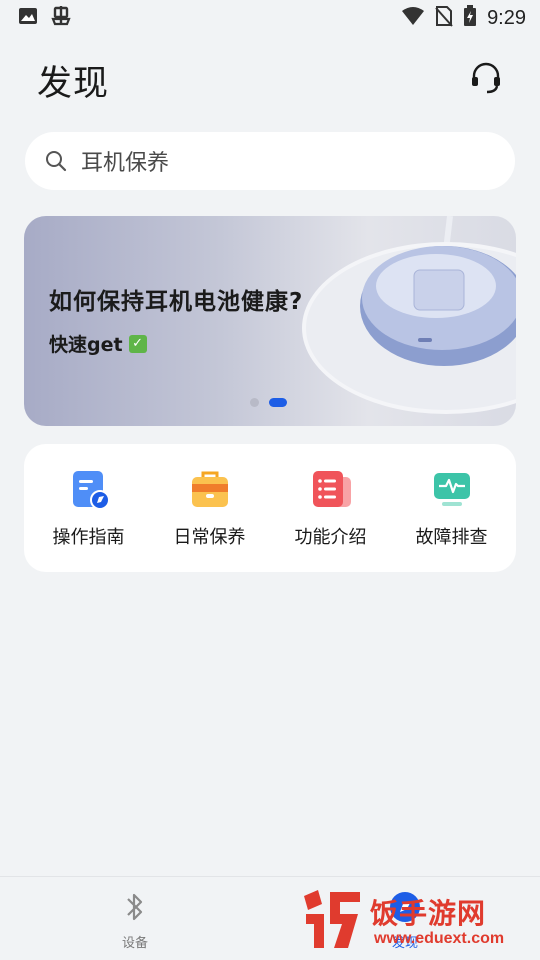  What do you see at coordinates (444, 18) in the screenshot?
I see `no-sim-icon` at bounding box center [444, 18].